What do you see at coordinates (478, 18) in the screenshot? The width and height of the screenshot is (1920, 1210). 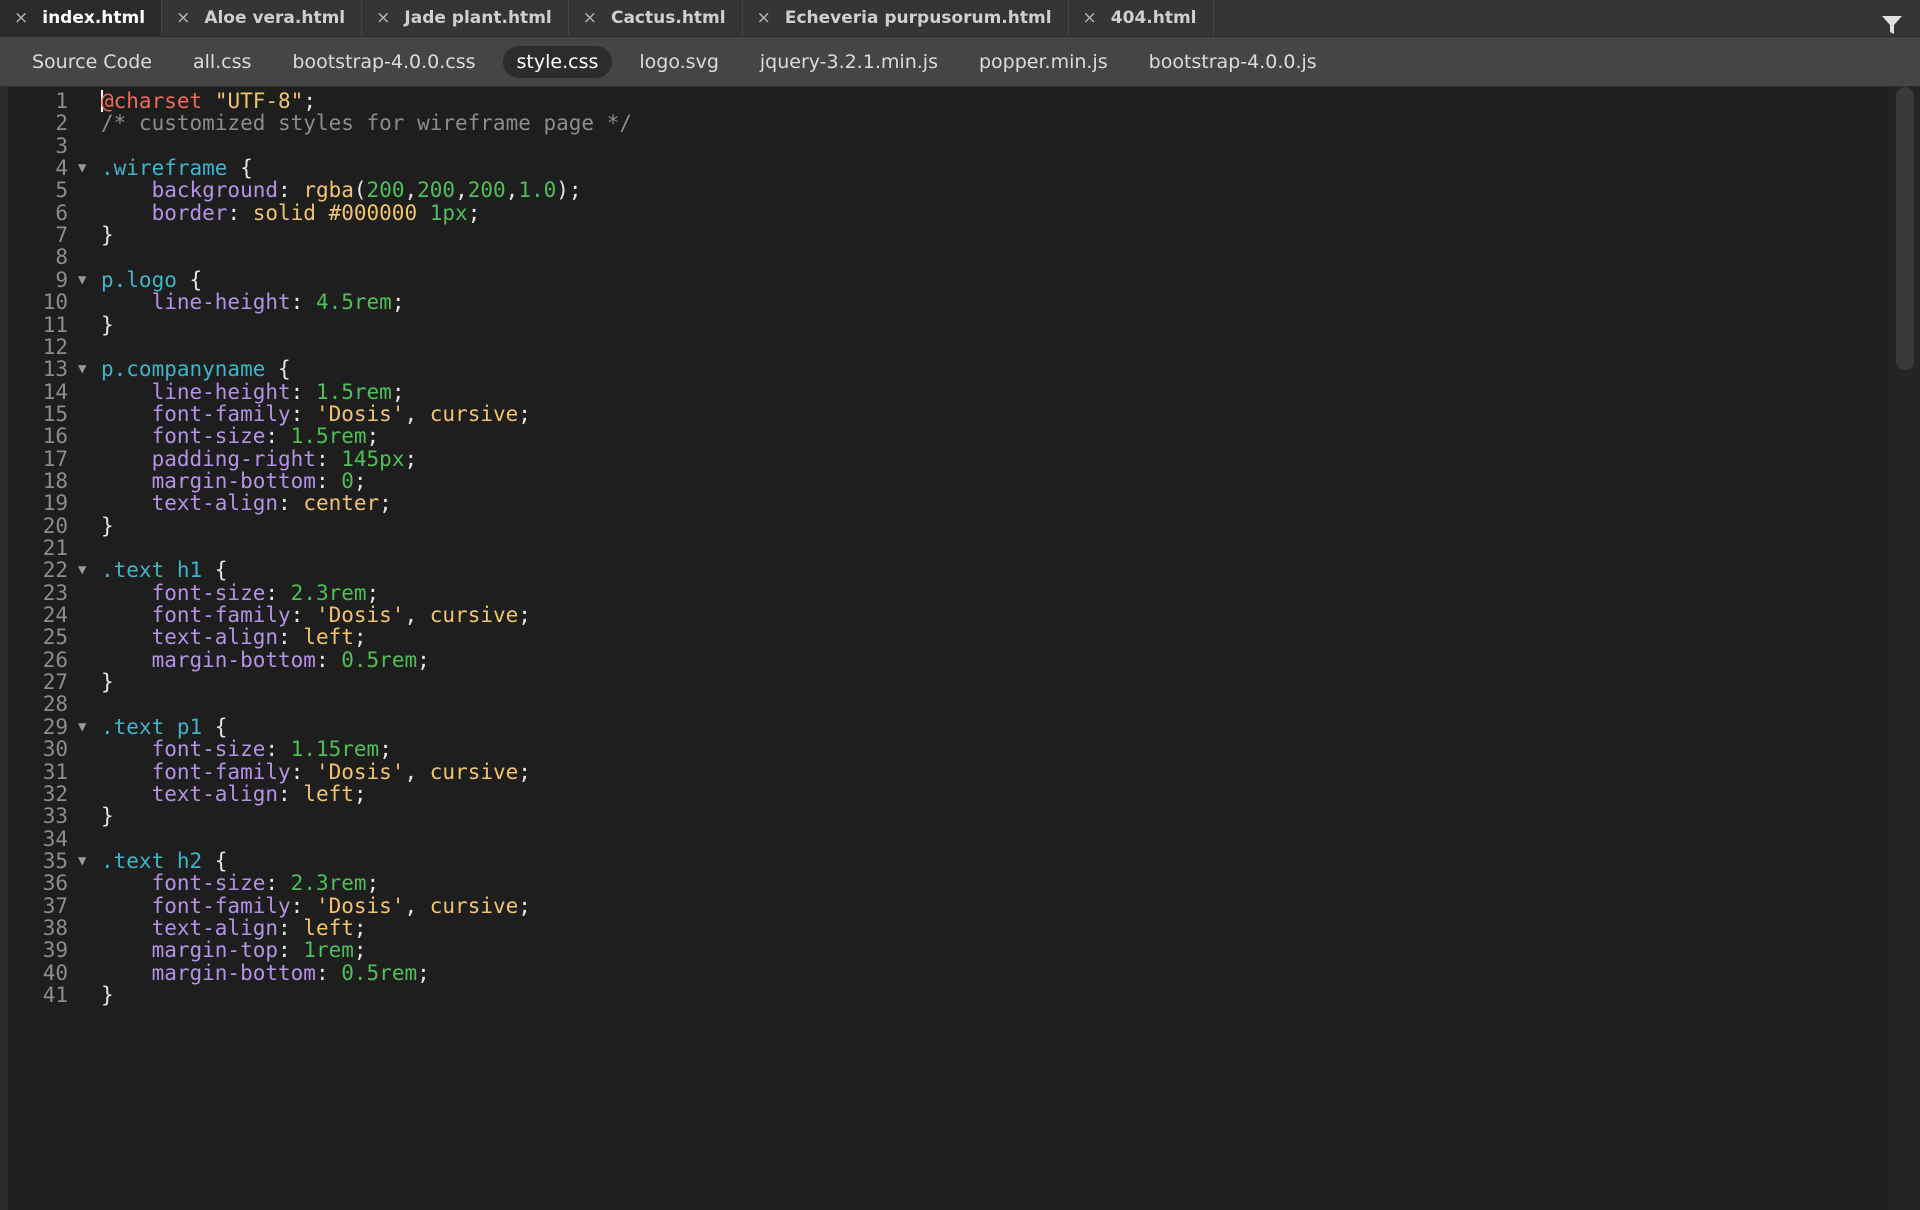 I see `tab-label: Jade plant.html` at bounding box center [478, 18].